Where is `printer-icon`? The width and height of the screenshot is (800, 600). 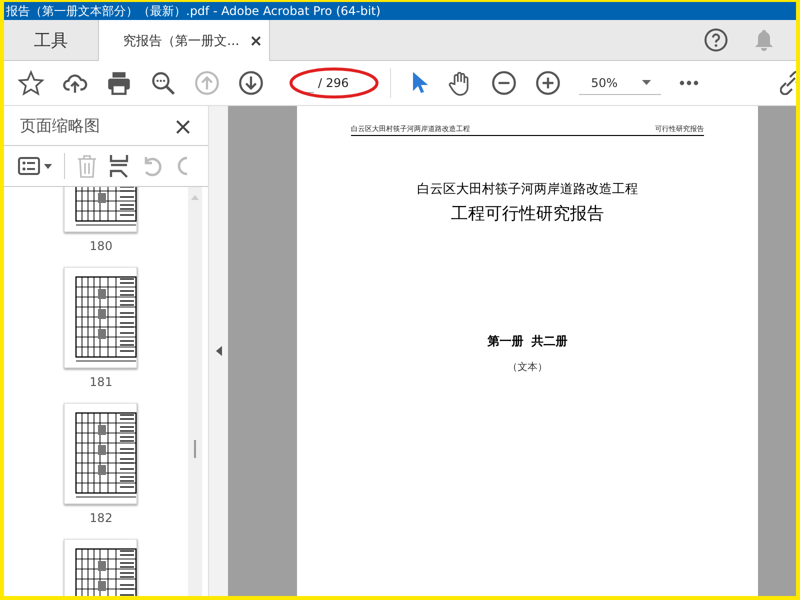
printer-icon is located at coordinates (119, 83).